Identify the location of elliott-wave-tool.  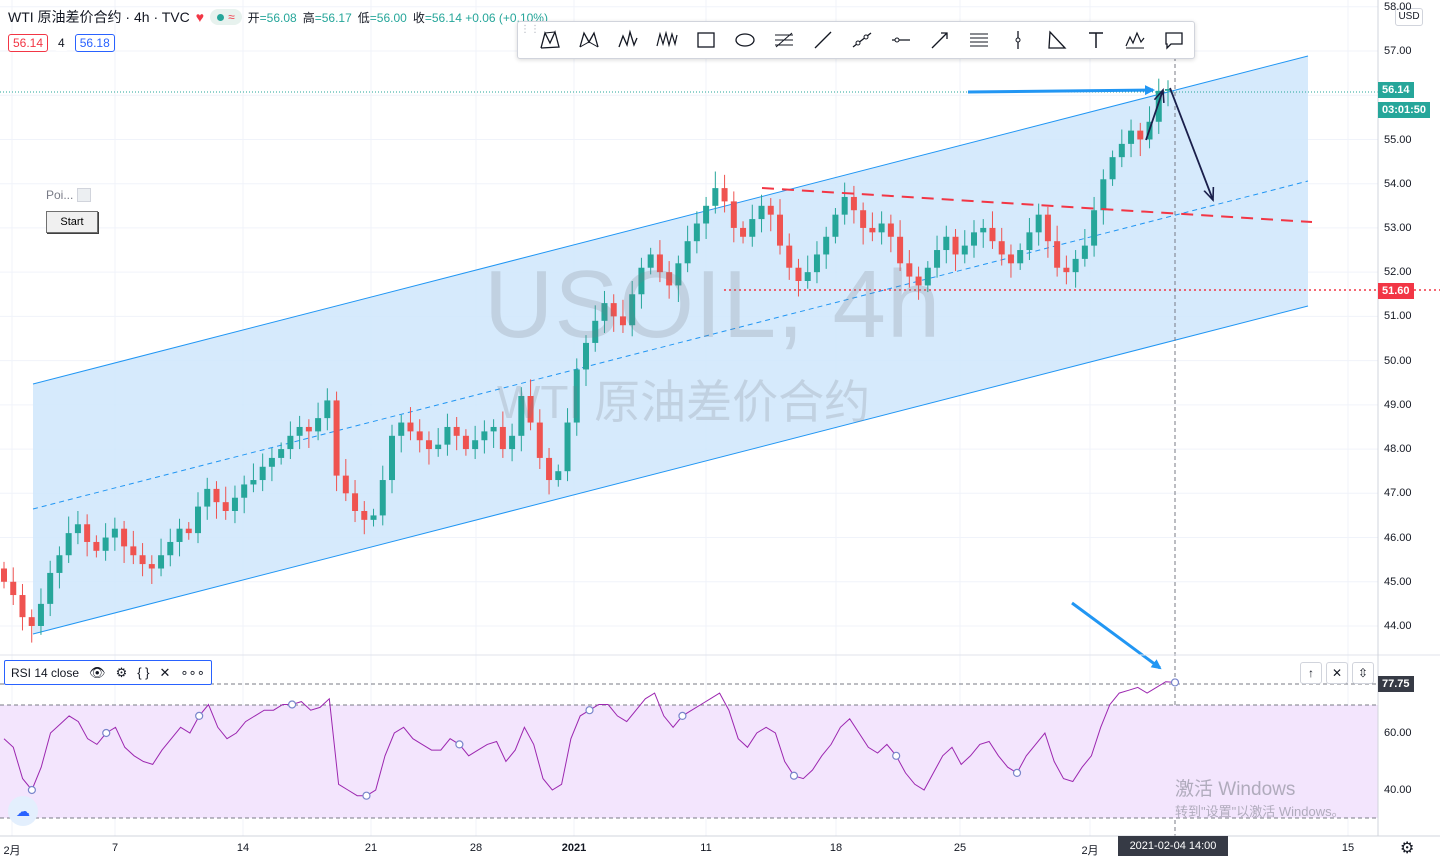
(1134, 40).